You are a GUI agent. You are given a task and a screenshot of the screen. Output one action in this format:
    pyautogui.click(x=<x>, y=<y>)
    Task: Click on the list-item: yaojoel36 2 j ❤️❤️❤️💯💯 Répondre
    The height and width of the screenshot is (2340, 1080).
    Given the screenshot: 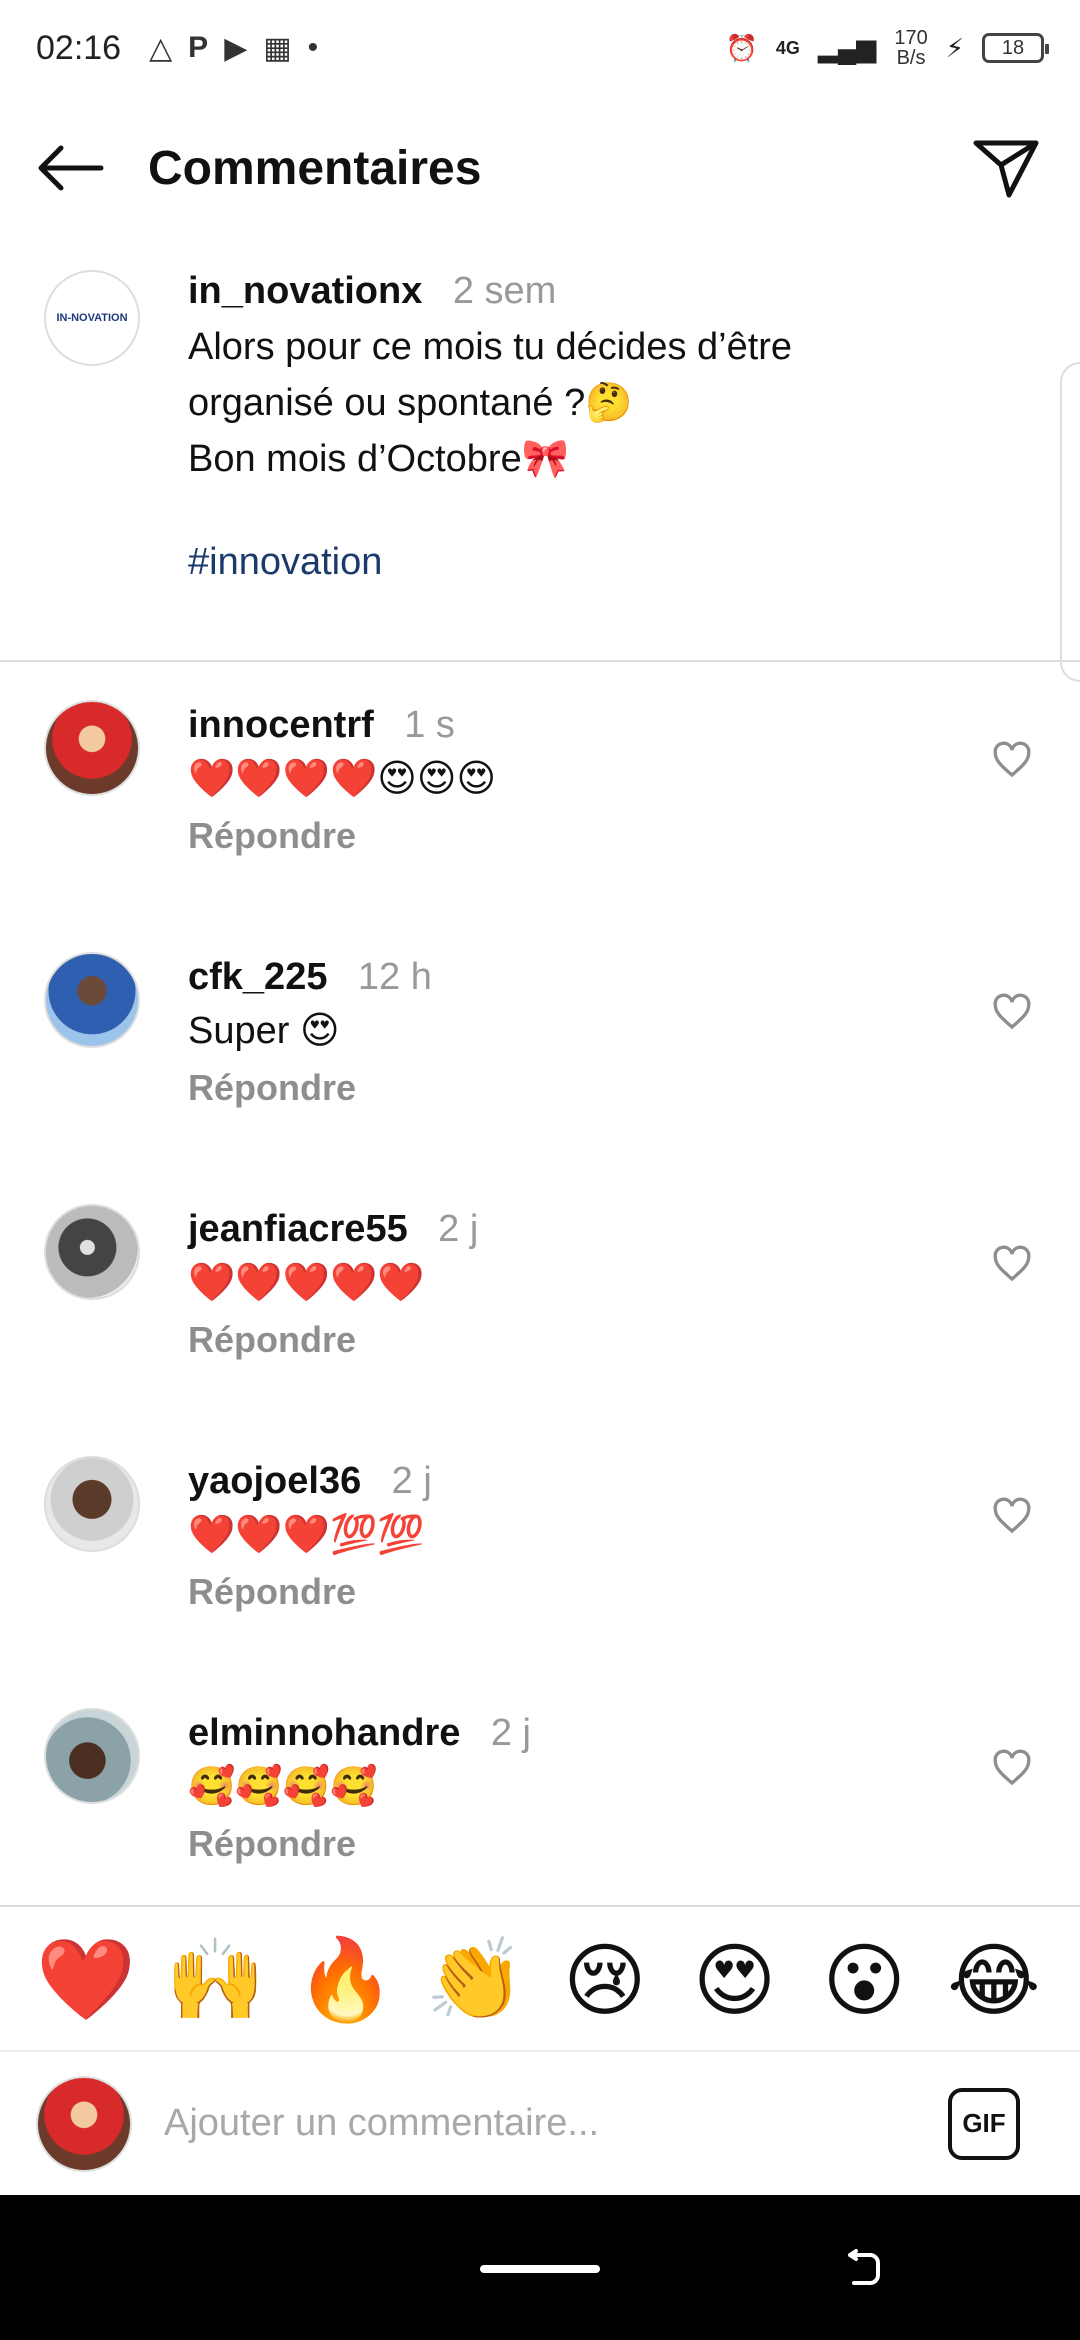 What is the action you would take?
    pyautogui.click(x=540, y=1576)
    